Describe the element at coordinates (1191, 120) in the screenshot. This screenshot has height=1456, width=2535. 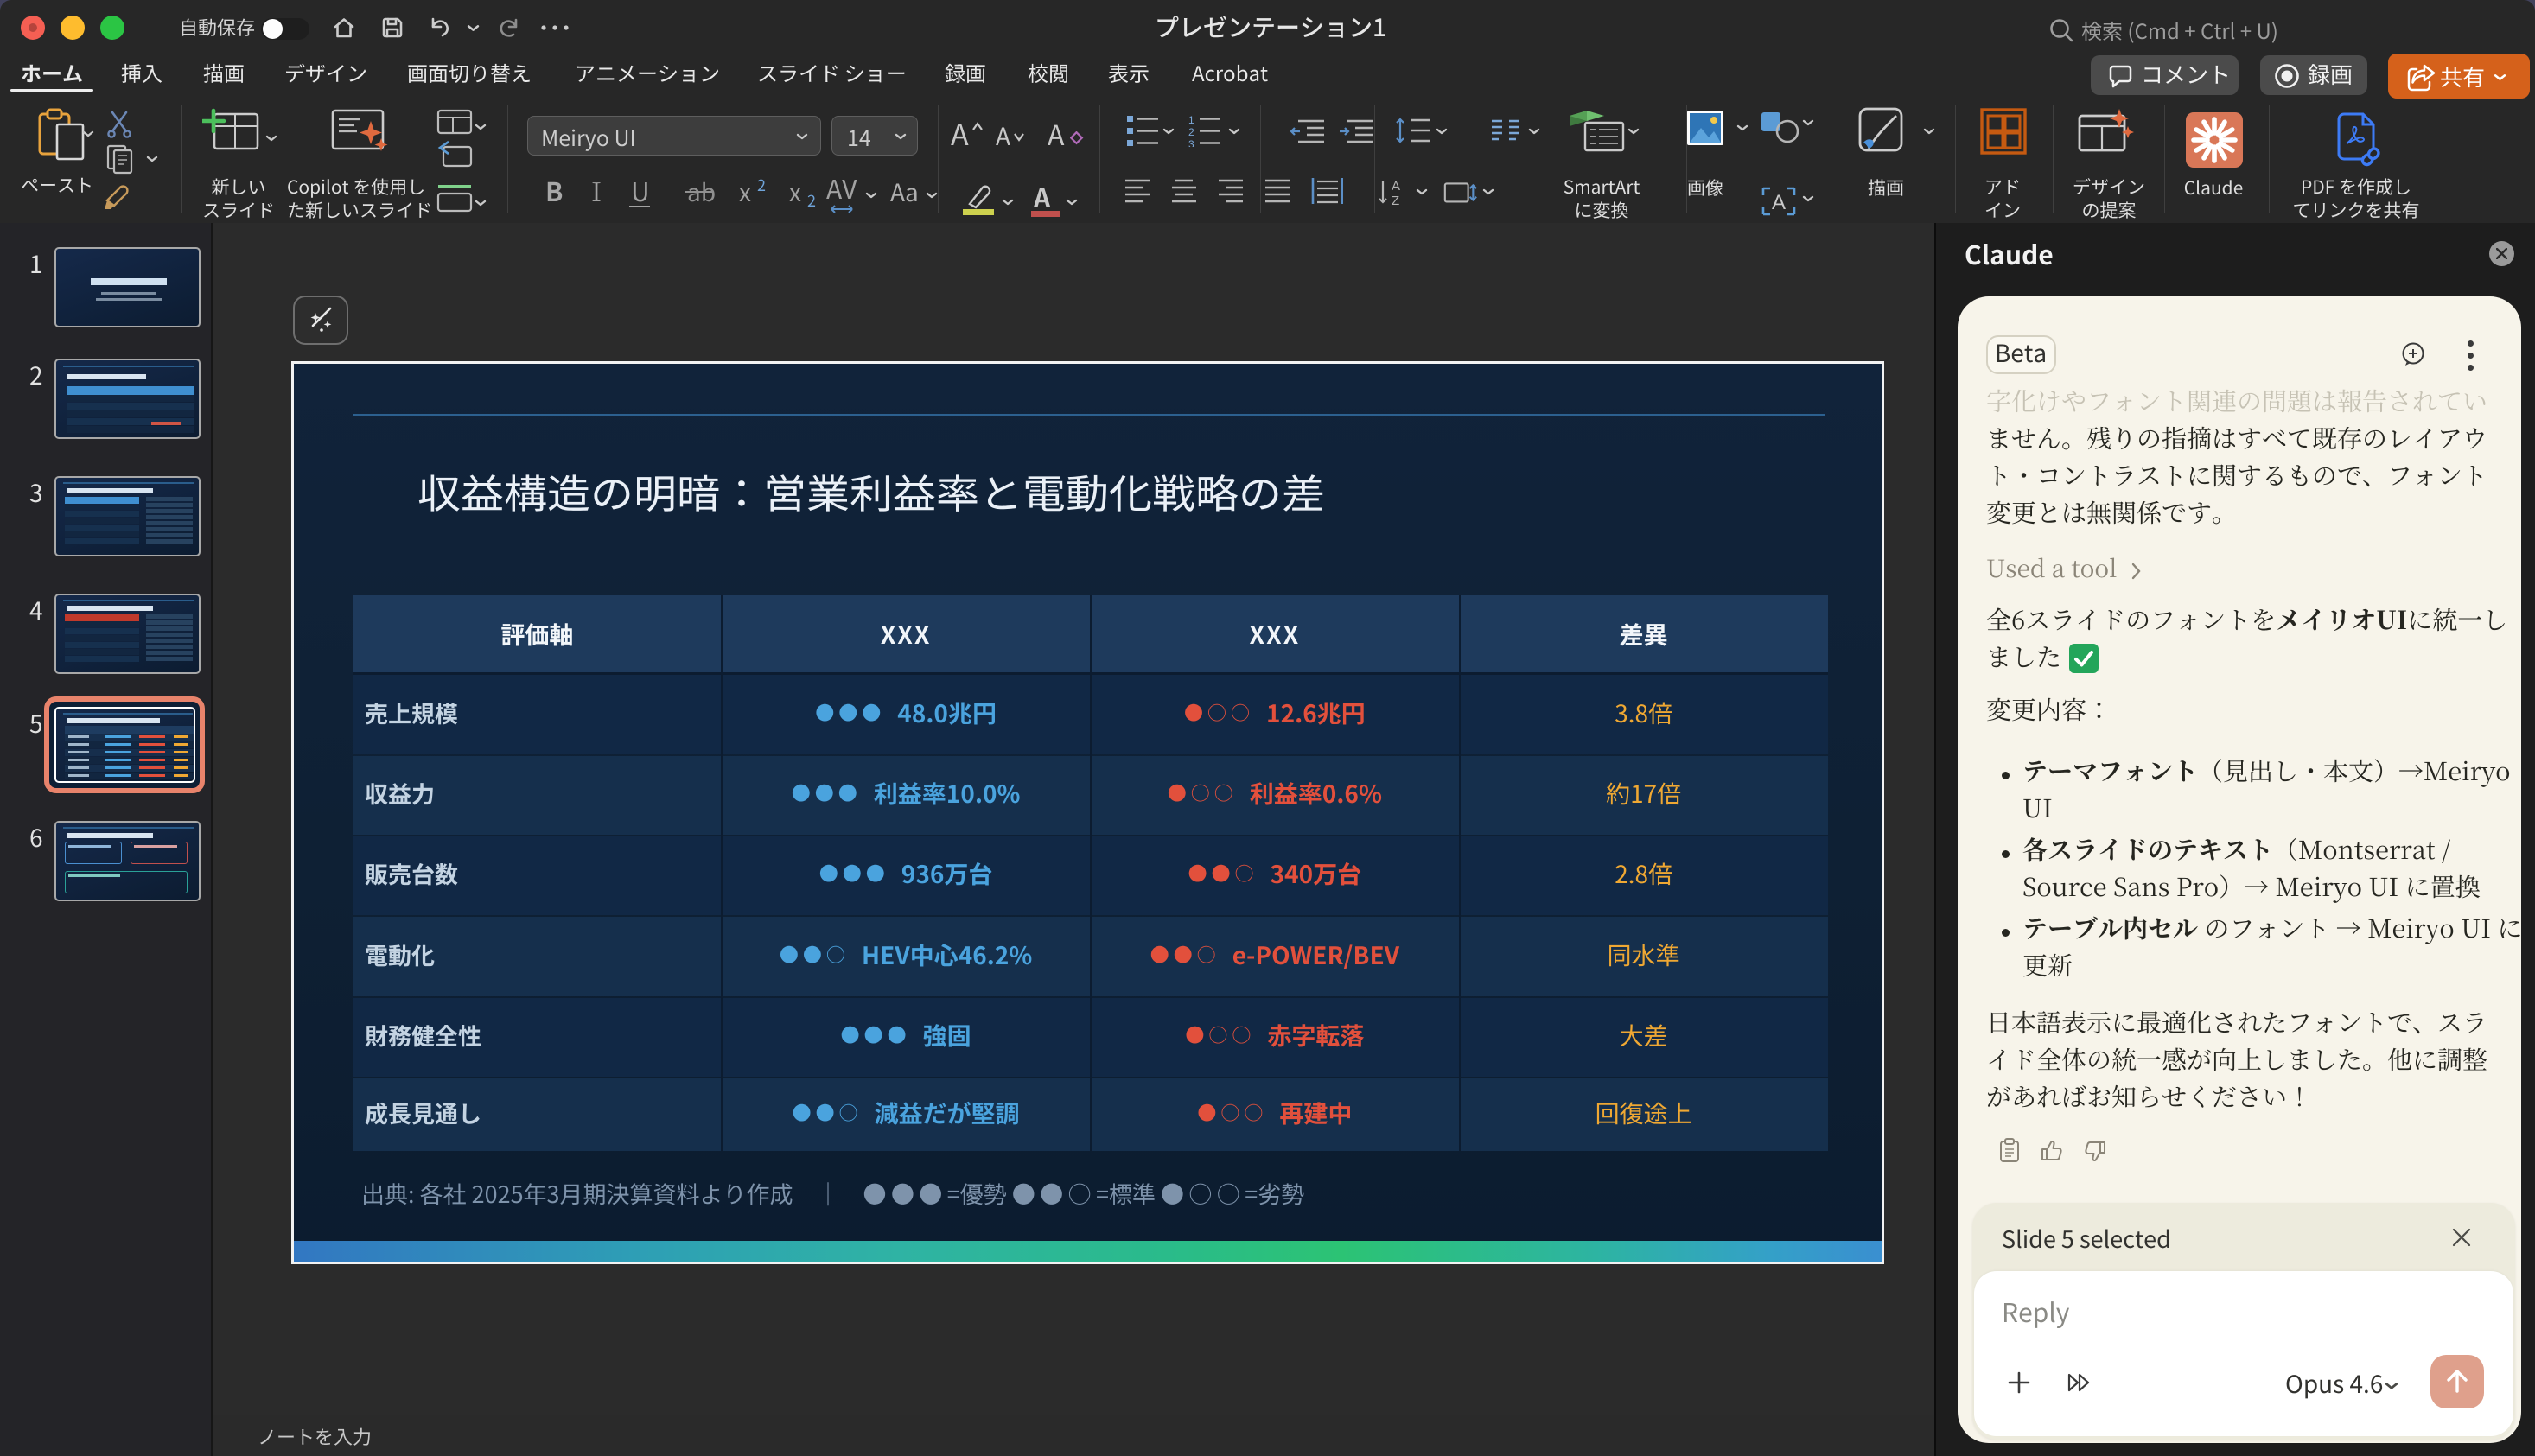
I see `svg-text: 1` at that location.